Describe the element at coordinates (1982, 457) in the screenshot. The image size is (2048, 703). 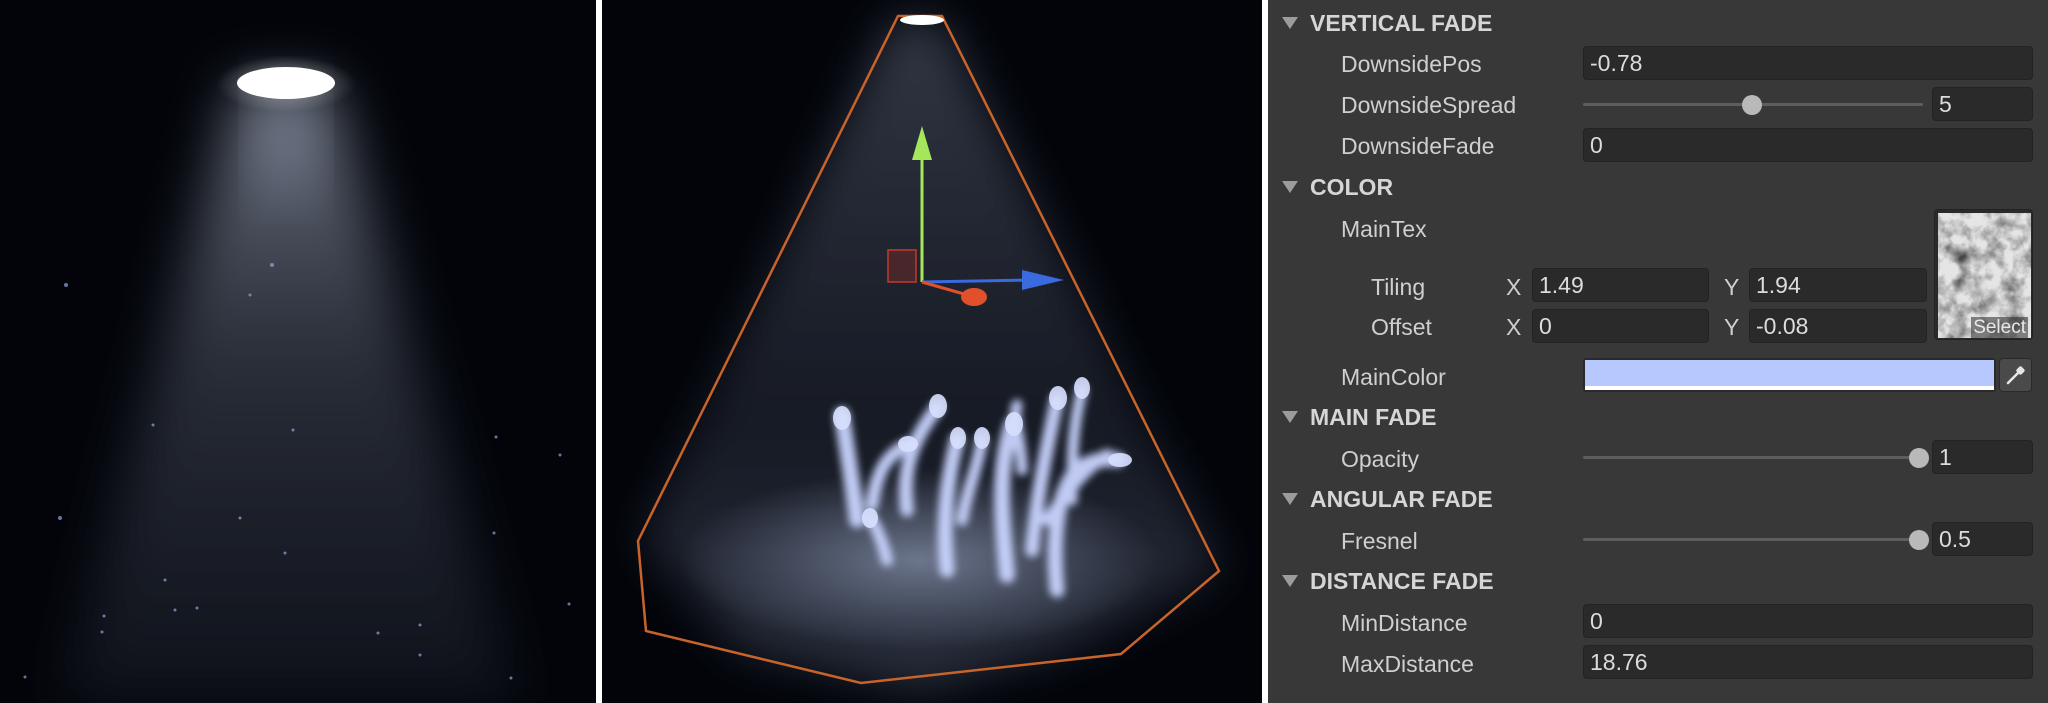
I see `opacity-field: 1` at that location.